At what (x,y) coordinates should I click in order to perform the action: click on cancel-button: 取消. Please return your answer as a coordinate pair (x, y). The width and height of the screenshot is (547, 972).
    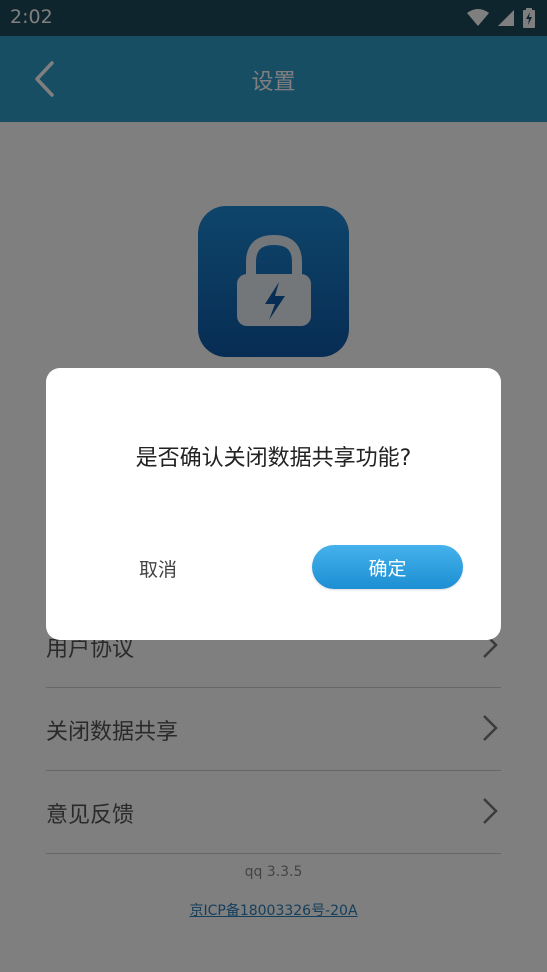
    Looking at the image, I should click on (158, 568).